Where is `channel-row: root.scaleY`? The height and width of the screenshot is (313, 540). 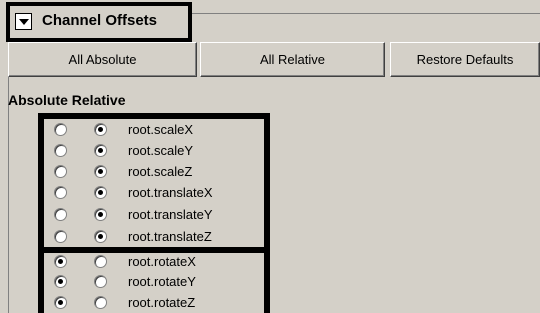
channel-row: root.scaleY is located at coordinates (155, 151).